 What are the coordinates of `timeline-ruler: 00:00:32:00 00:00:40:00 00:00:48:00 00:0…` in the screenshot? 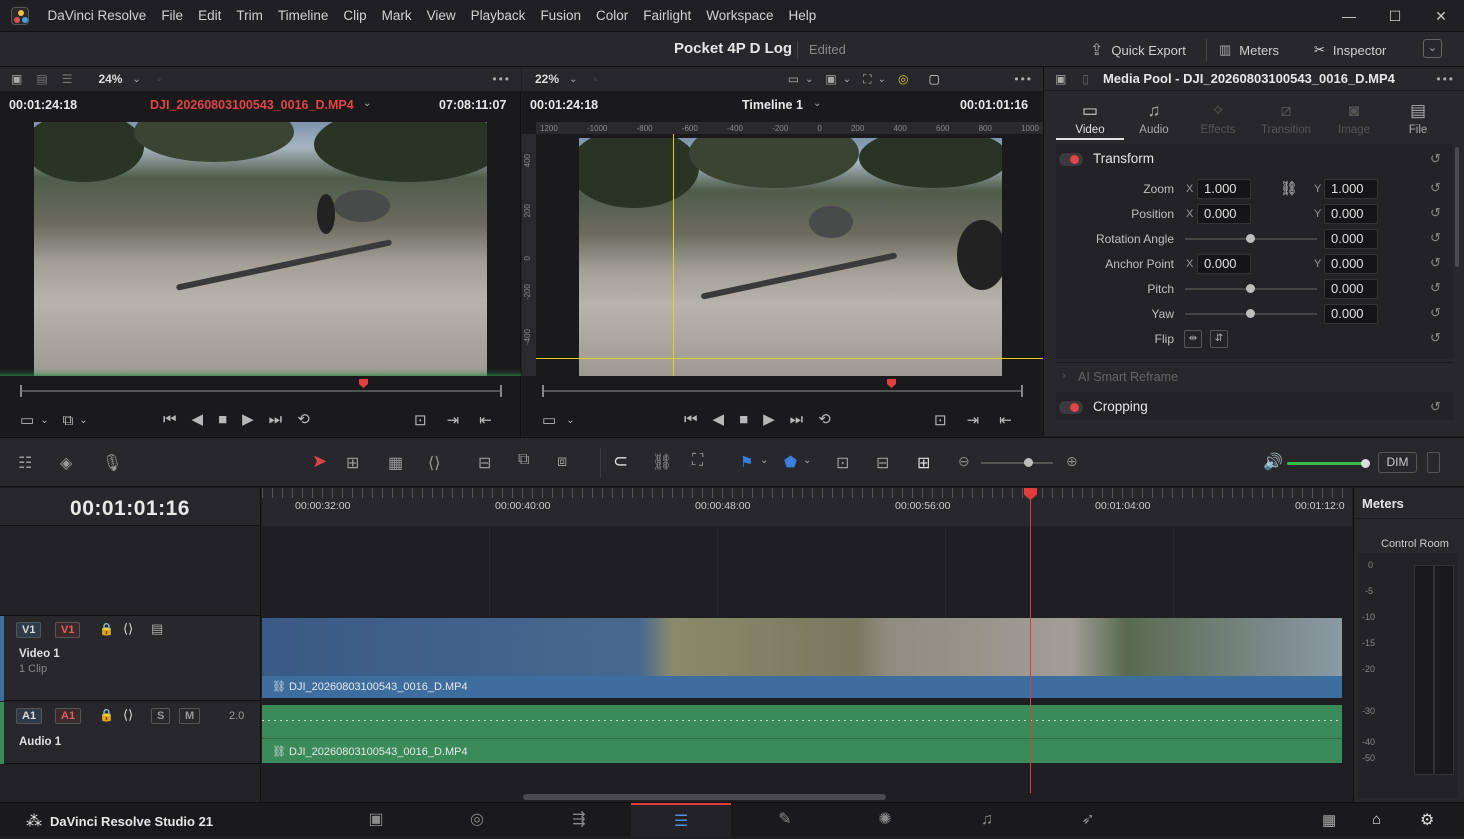 It's located at (807, 507).